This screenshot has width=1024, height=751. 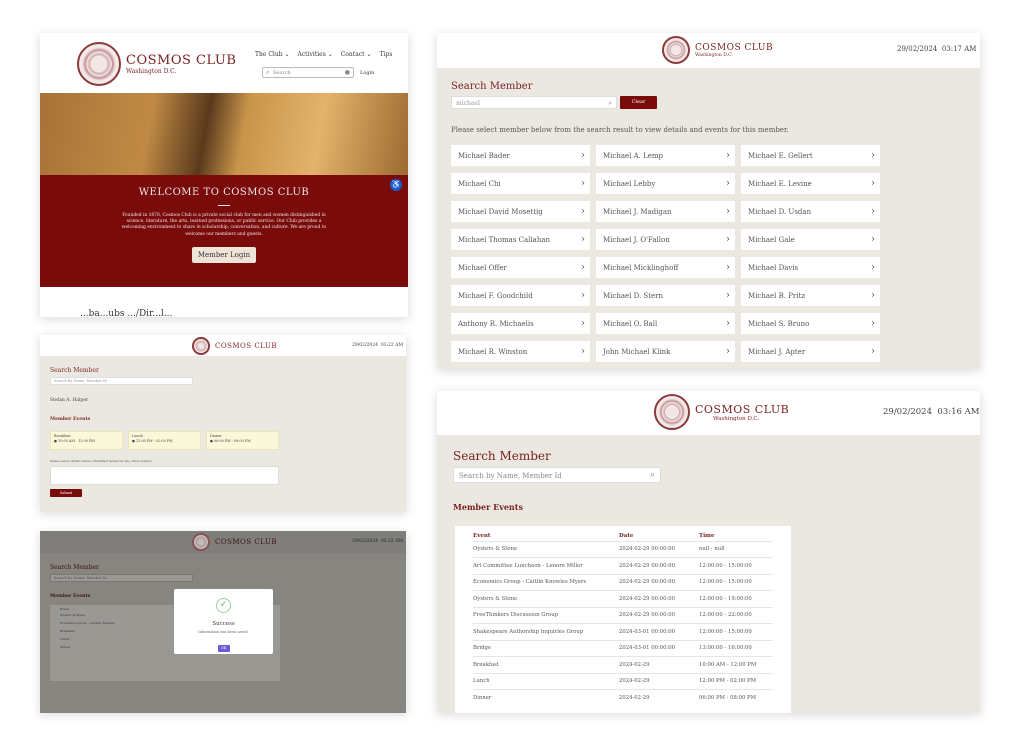 What do you see at coordinates (777, 351) in the screenshot?
I see `member-name: Michael J. Apter` at bounding box center [777, 351].